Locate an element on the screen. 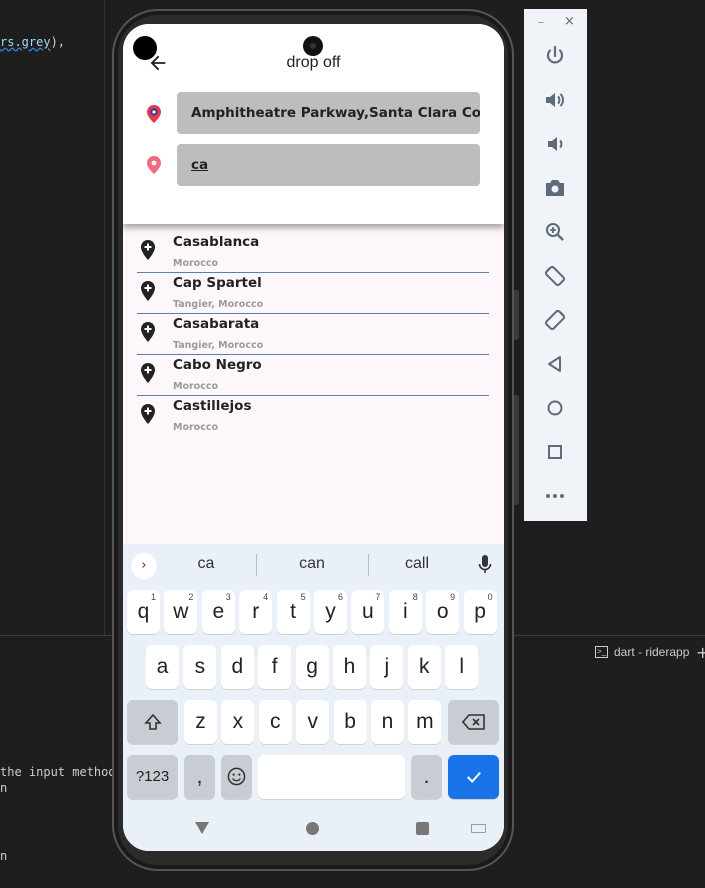 This screenshot has height=888, width=705. key-a: a is located at coordinates (162, 667).